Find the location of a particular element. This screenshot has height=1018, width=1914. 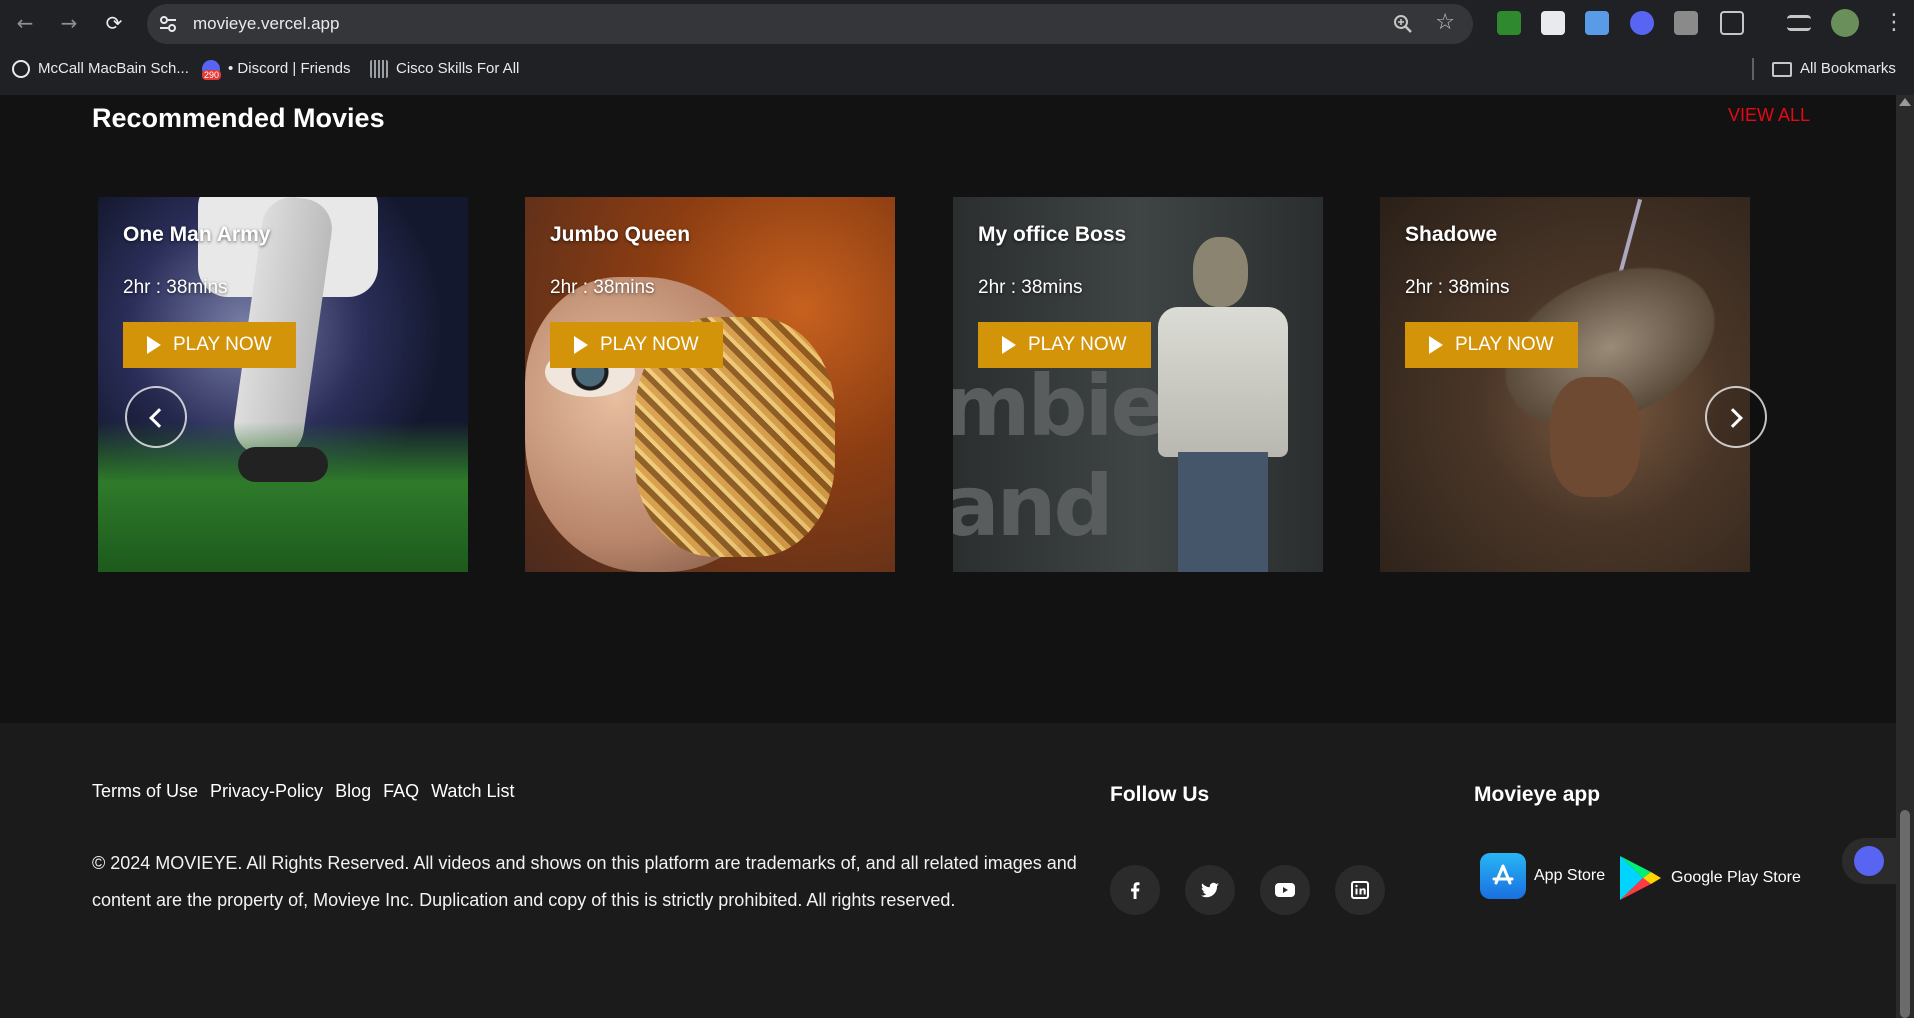

address-bar: movieye.vercel.app ☆ is located at coordinates (810, 24).